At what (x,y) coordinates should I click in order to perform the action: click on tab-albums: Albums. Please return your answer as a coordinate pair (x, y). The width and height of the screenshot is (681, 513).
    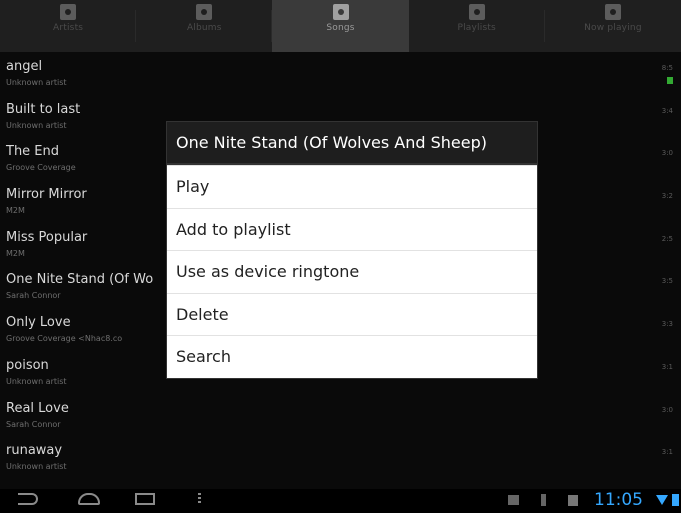
    Looking at the image, I should click on (204, 26).